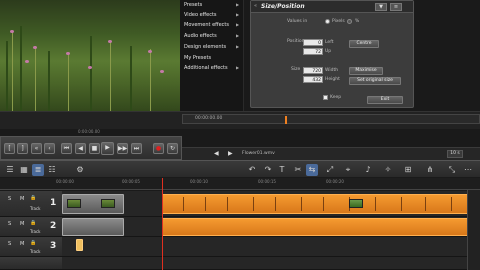 This screenshot has height=270, width=480. I want to click on title-clip, so click(79, 245).